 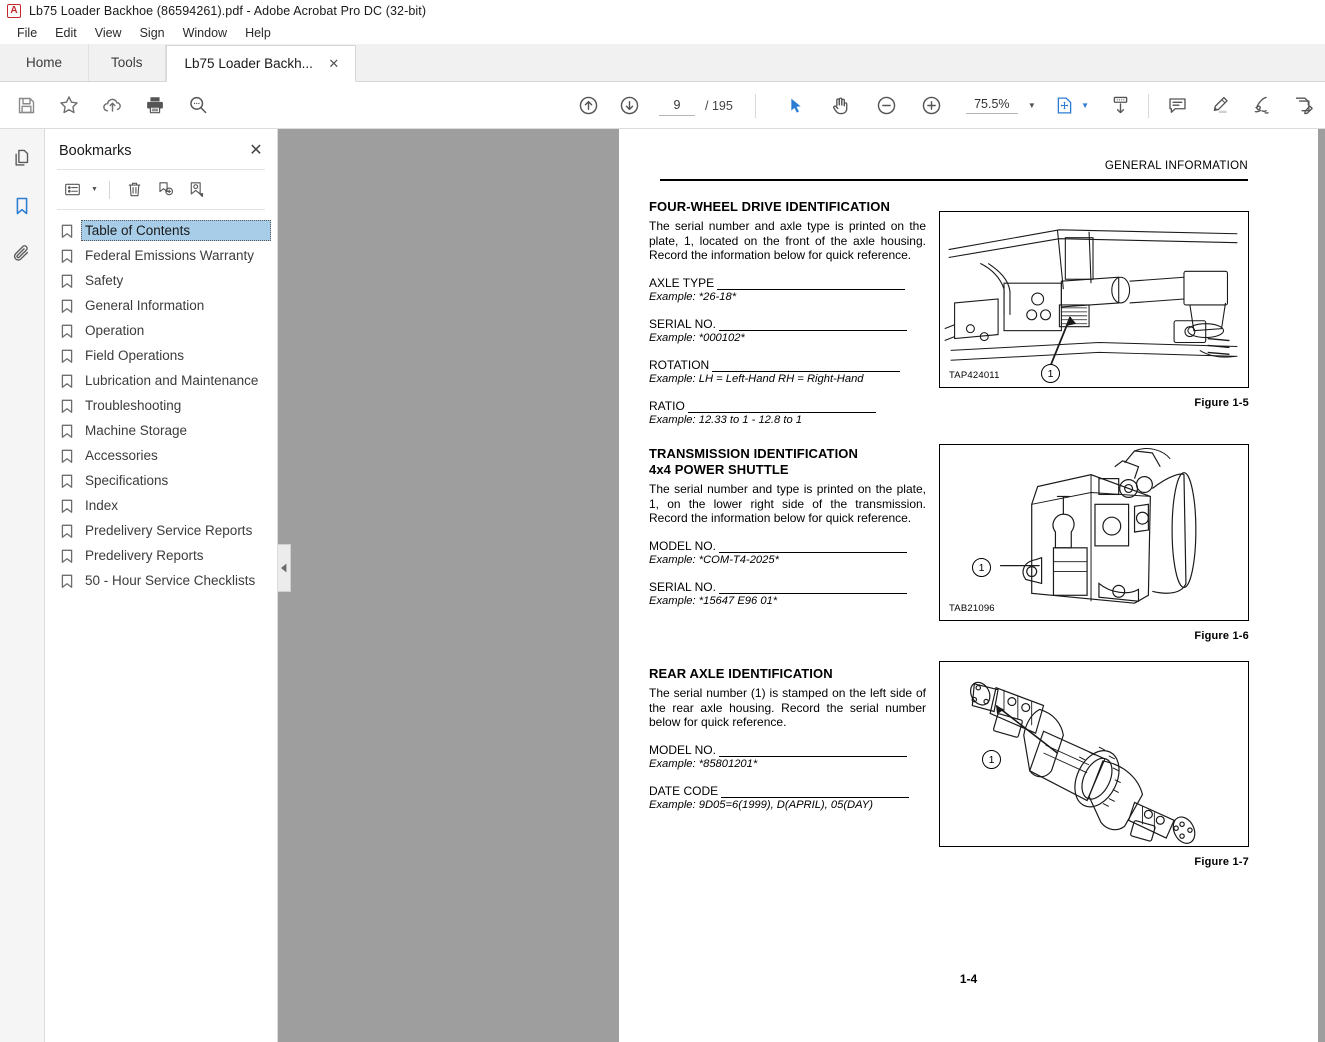 I want to click on attachments-icon, so click(x=22, y=254).